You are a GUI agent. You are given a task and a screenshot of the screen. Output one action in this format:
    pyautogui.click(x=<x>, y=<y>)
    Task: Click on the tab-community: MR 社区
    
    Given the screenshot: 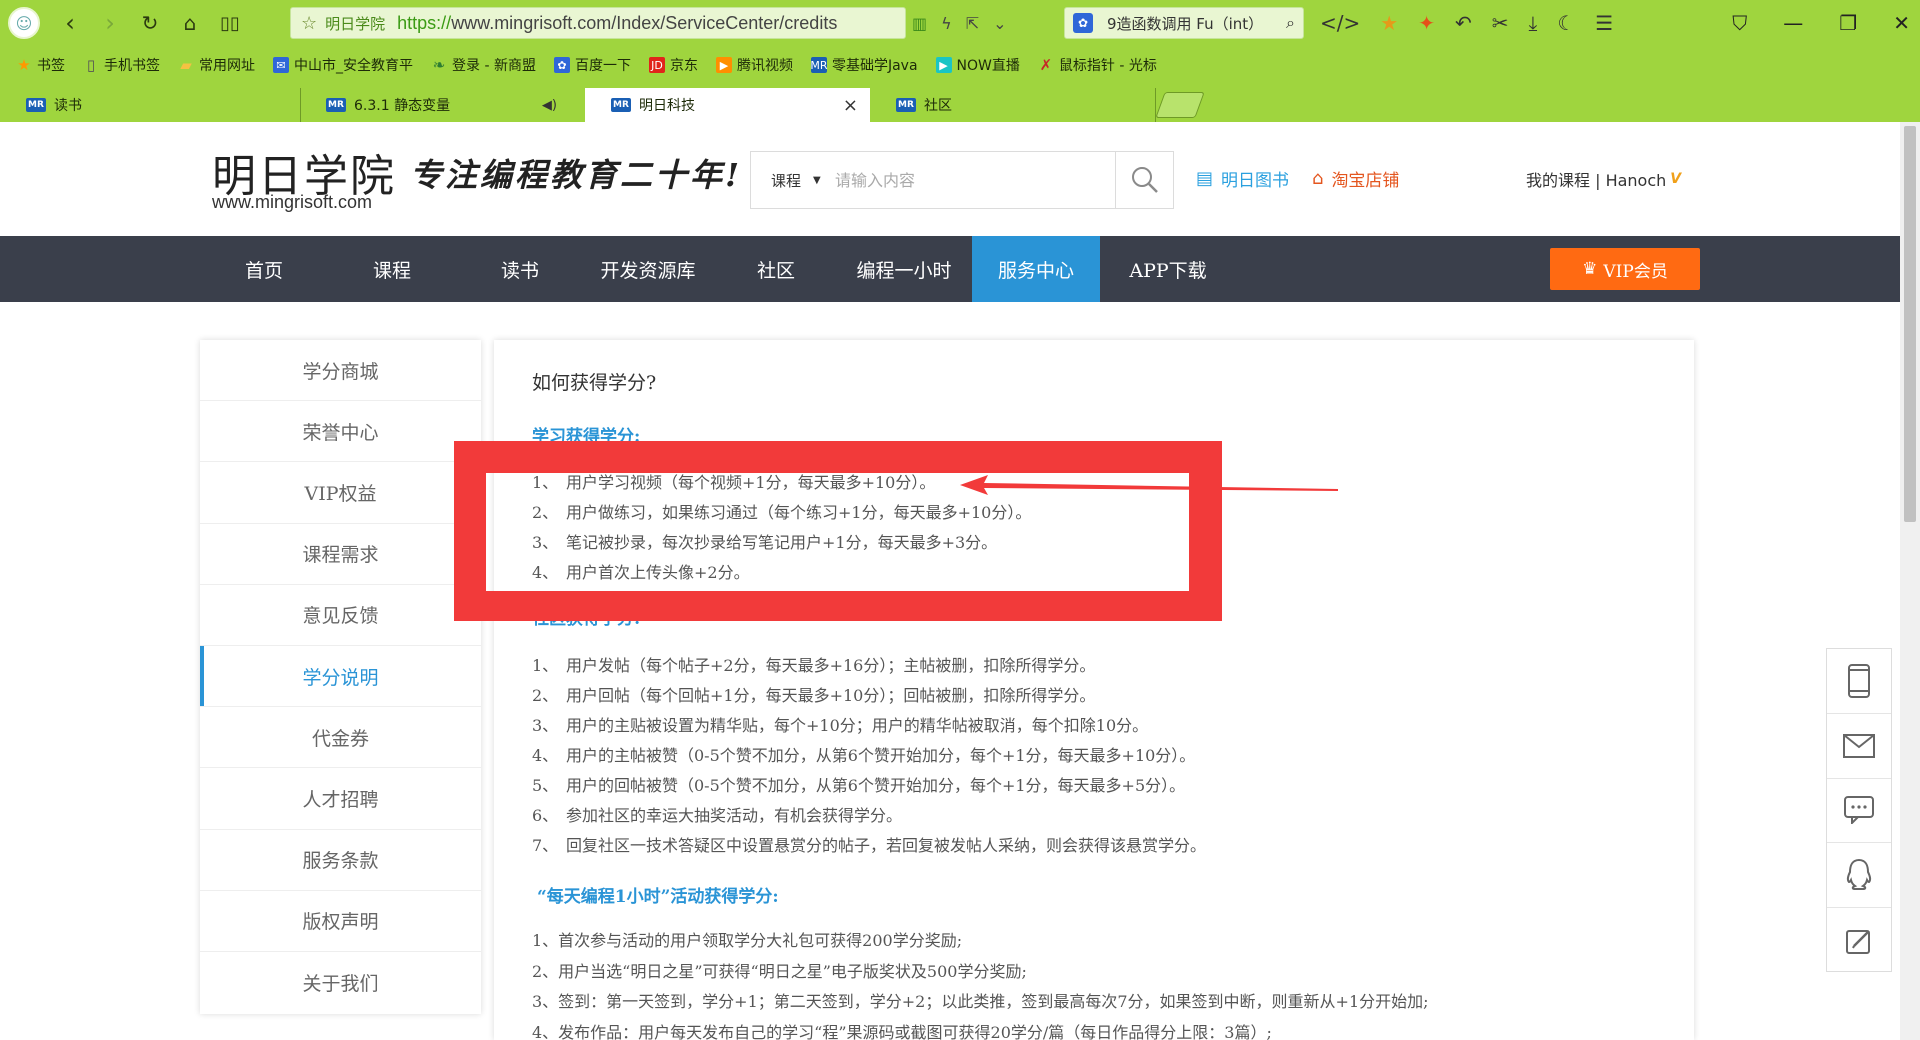 What is the action you would take?
    pyautogui.click(x=1012, y=105)
    